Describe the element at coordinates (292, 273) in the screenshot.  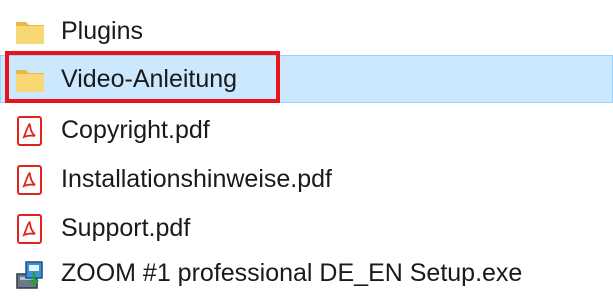
I see `file-name: ZOOM #1 professional DE_EN Setup.exe` at that location.